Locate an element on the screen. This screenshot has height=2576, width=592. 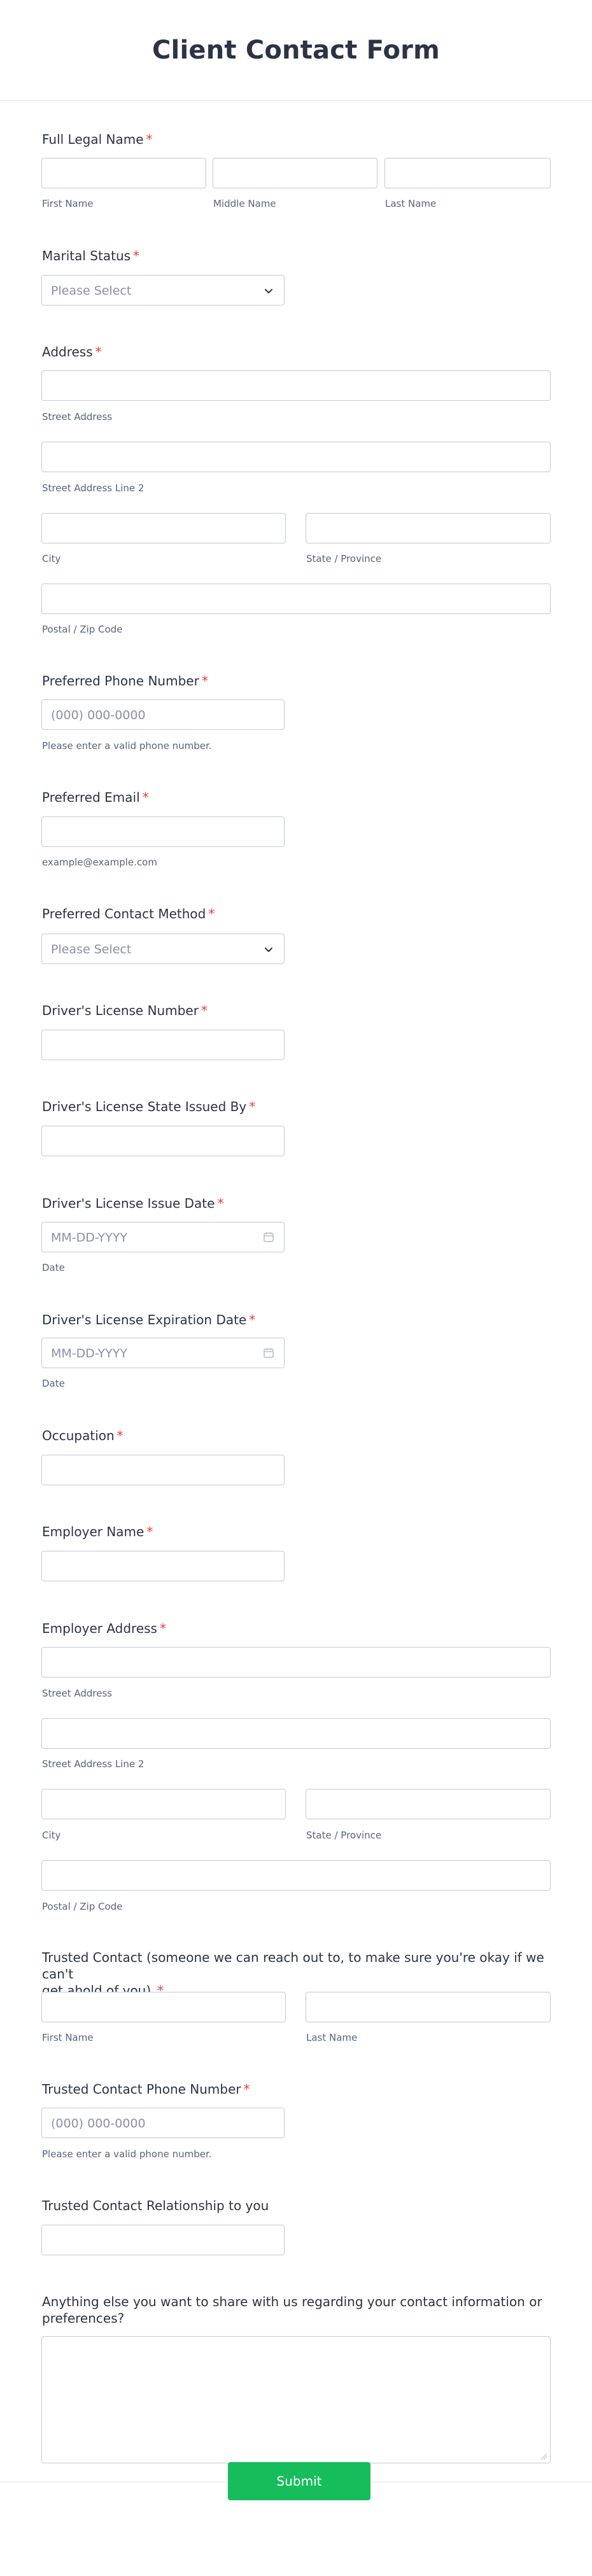
license-exp-label: Driver's License Expiration Date * is located at coordinates (149, 1319).